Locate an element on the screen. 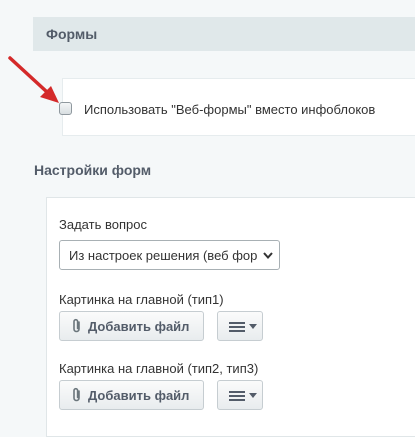 This screenshot has width=415, height=437. add-file-button-type23: Добавить файл is located at coordinates (131, 395).